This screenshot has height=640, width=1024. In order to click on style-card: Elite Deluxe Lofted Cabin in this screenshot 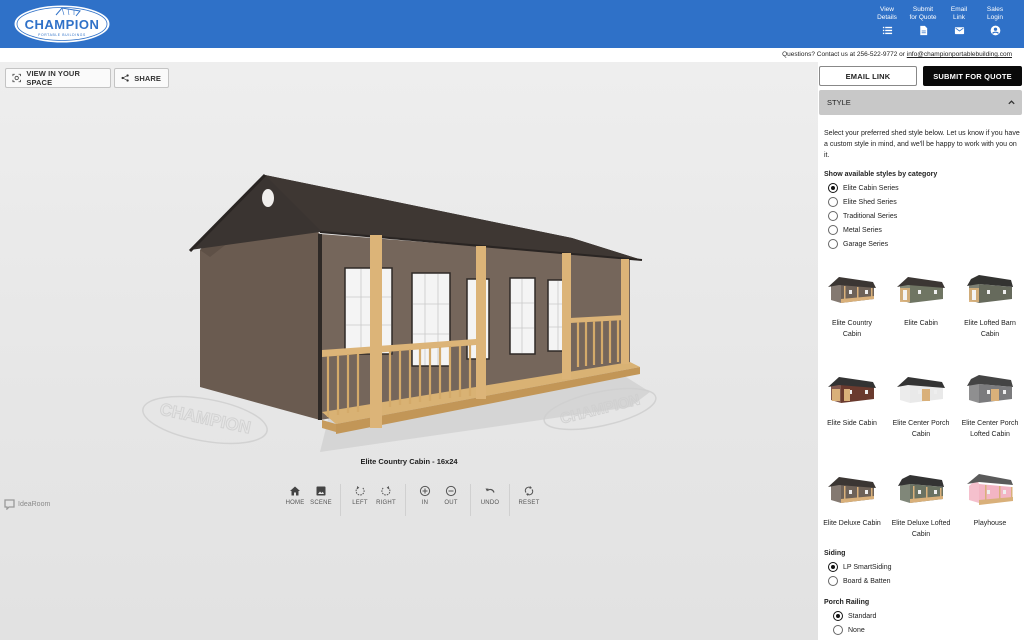, I will do `click(921, 508)`.